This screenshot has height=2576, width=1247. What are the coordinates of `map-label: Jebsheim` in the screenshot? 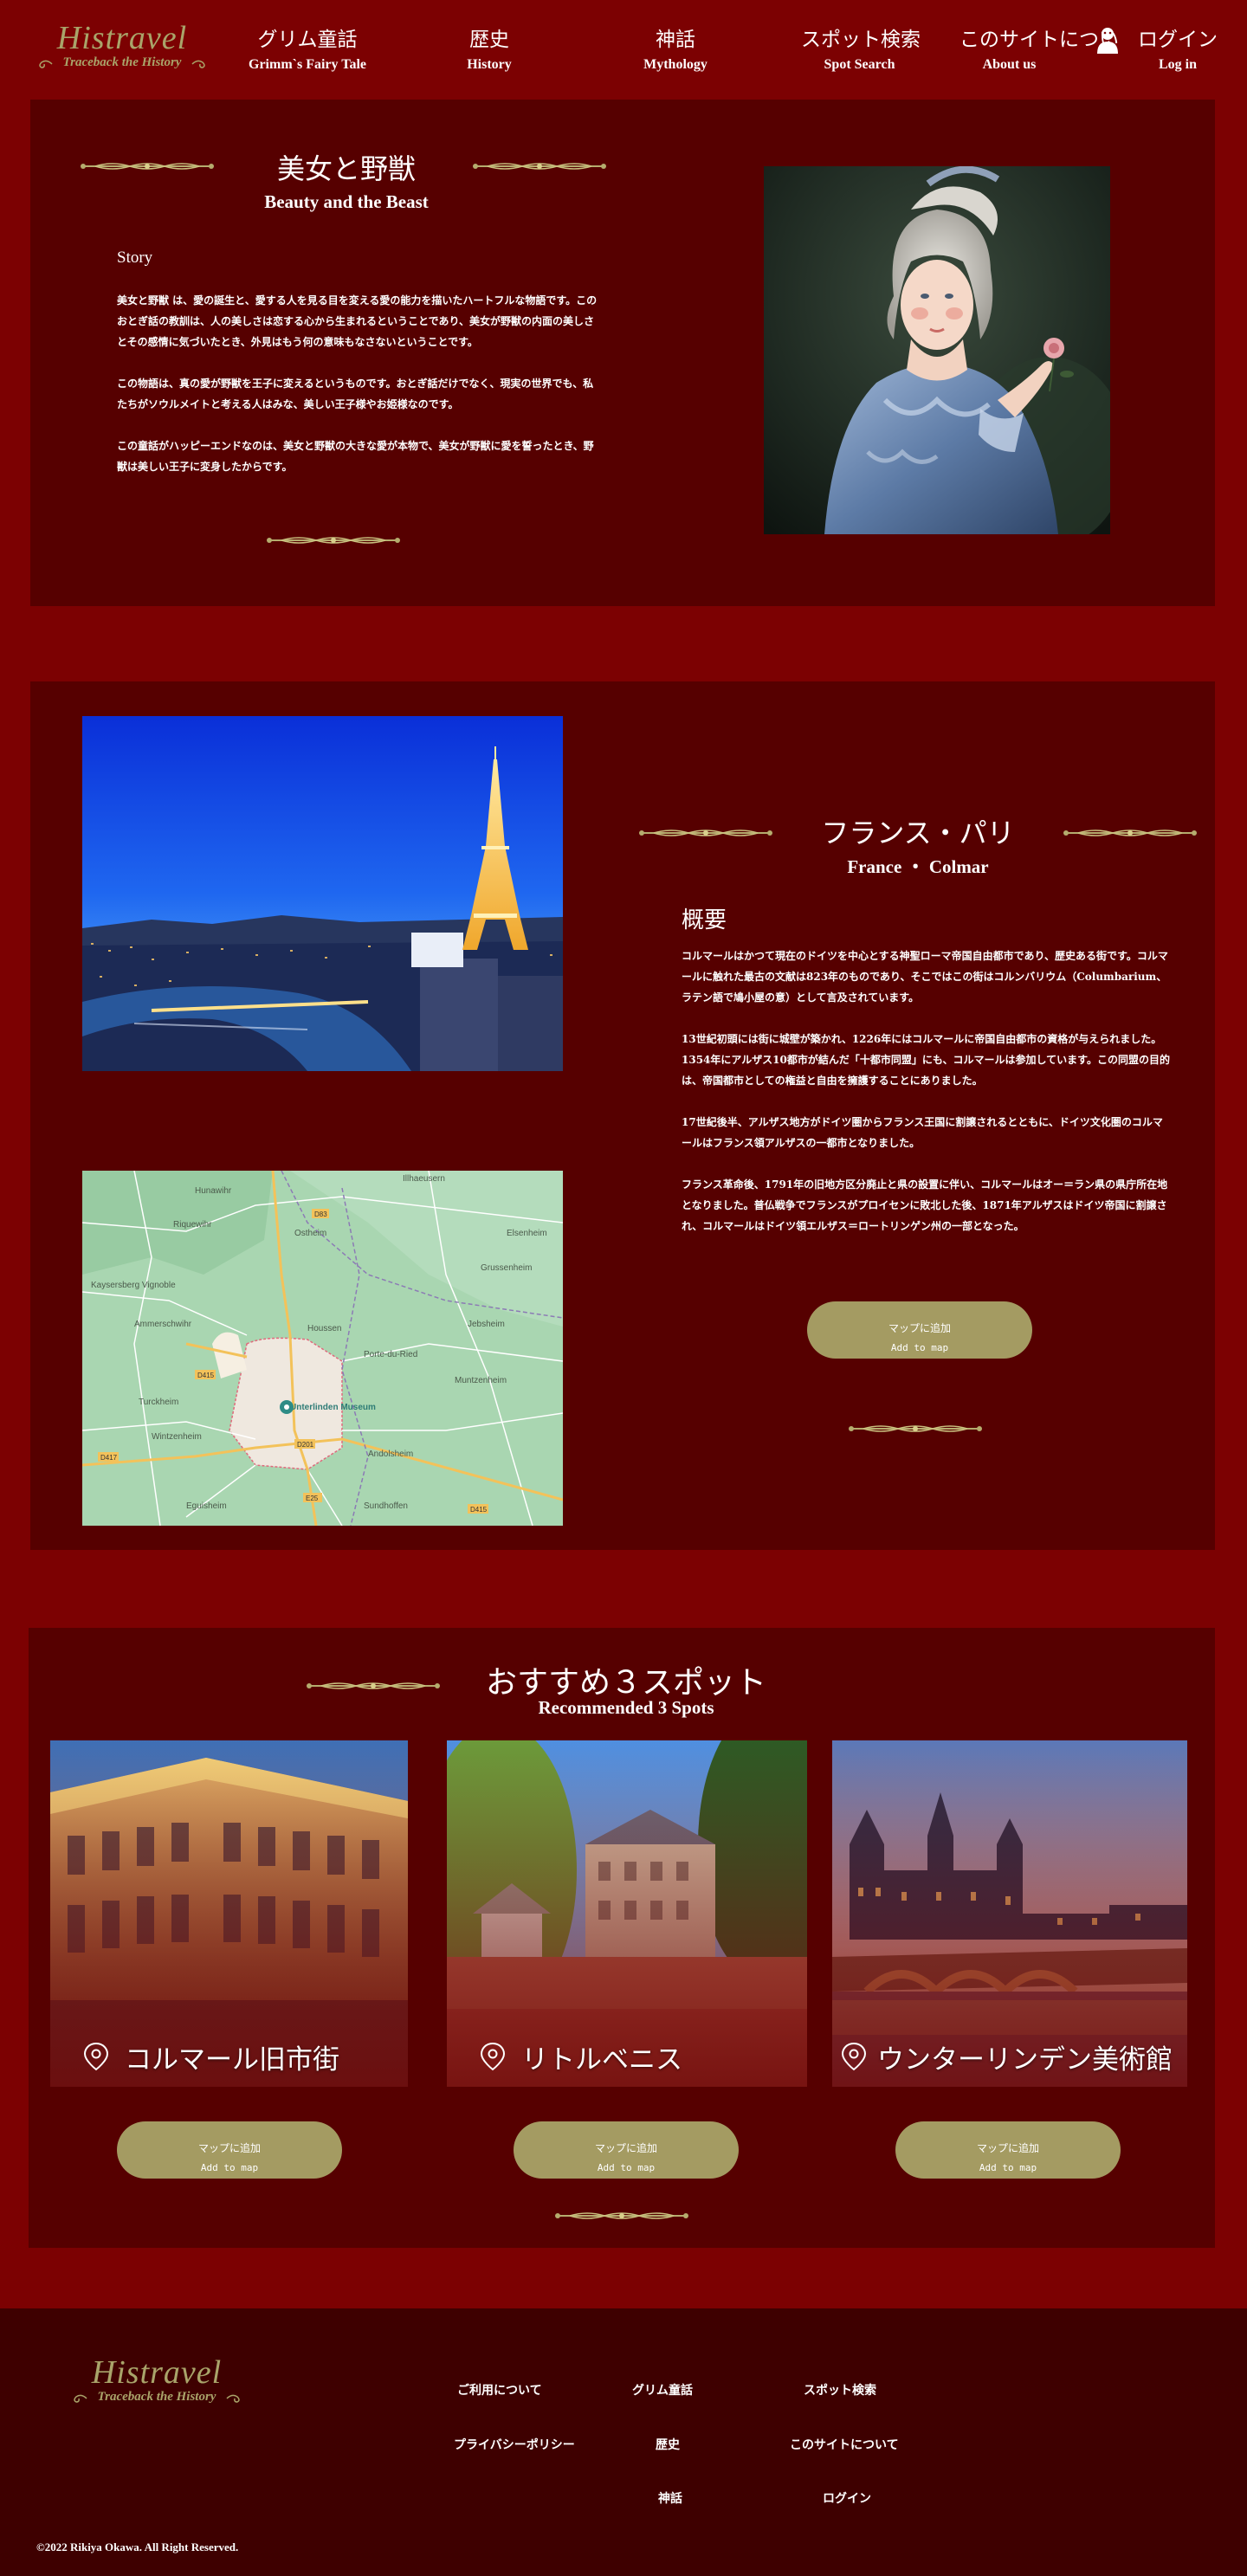 It's located at (486, 1324).